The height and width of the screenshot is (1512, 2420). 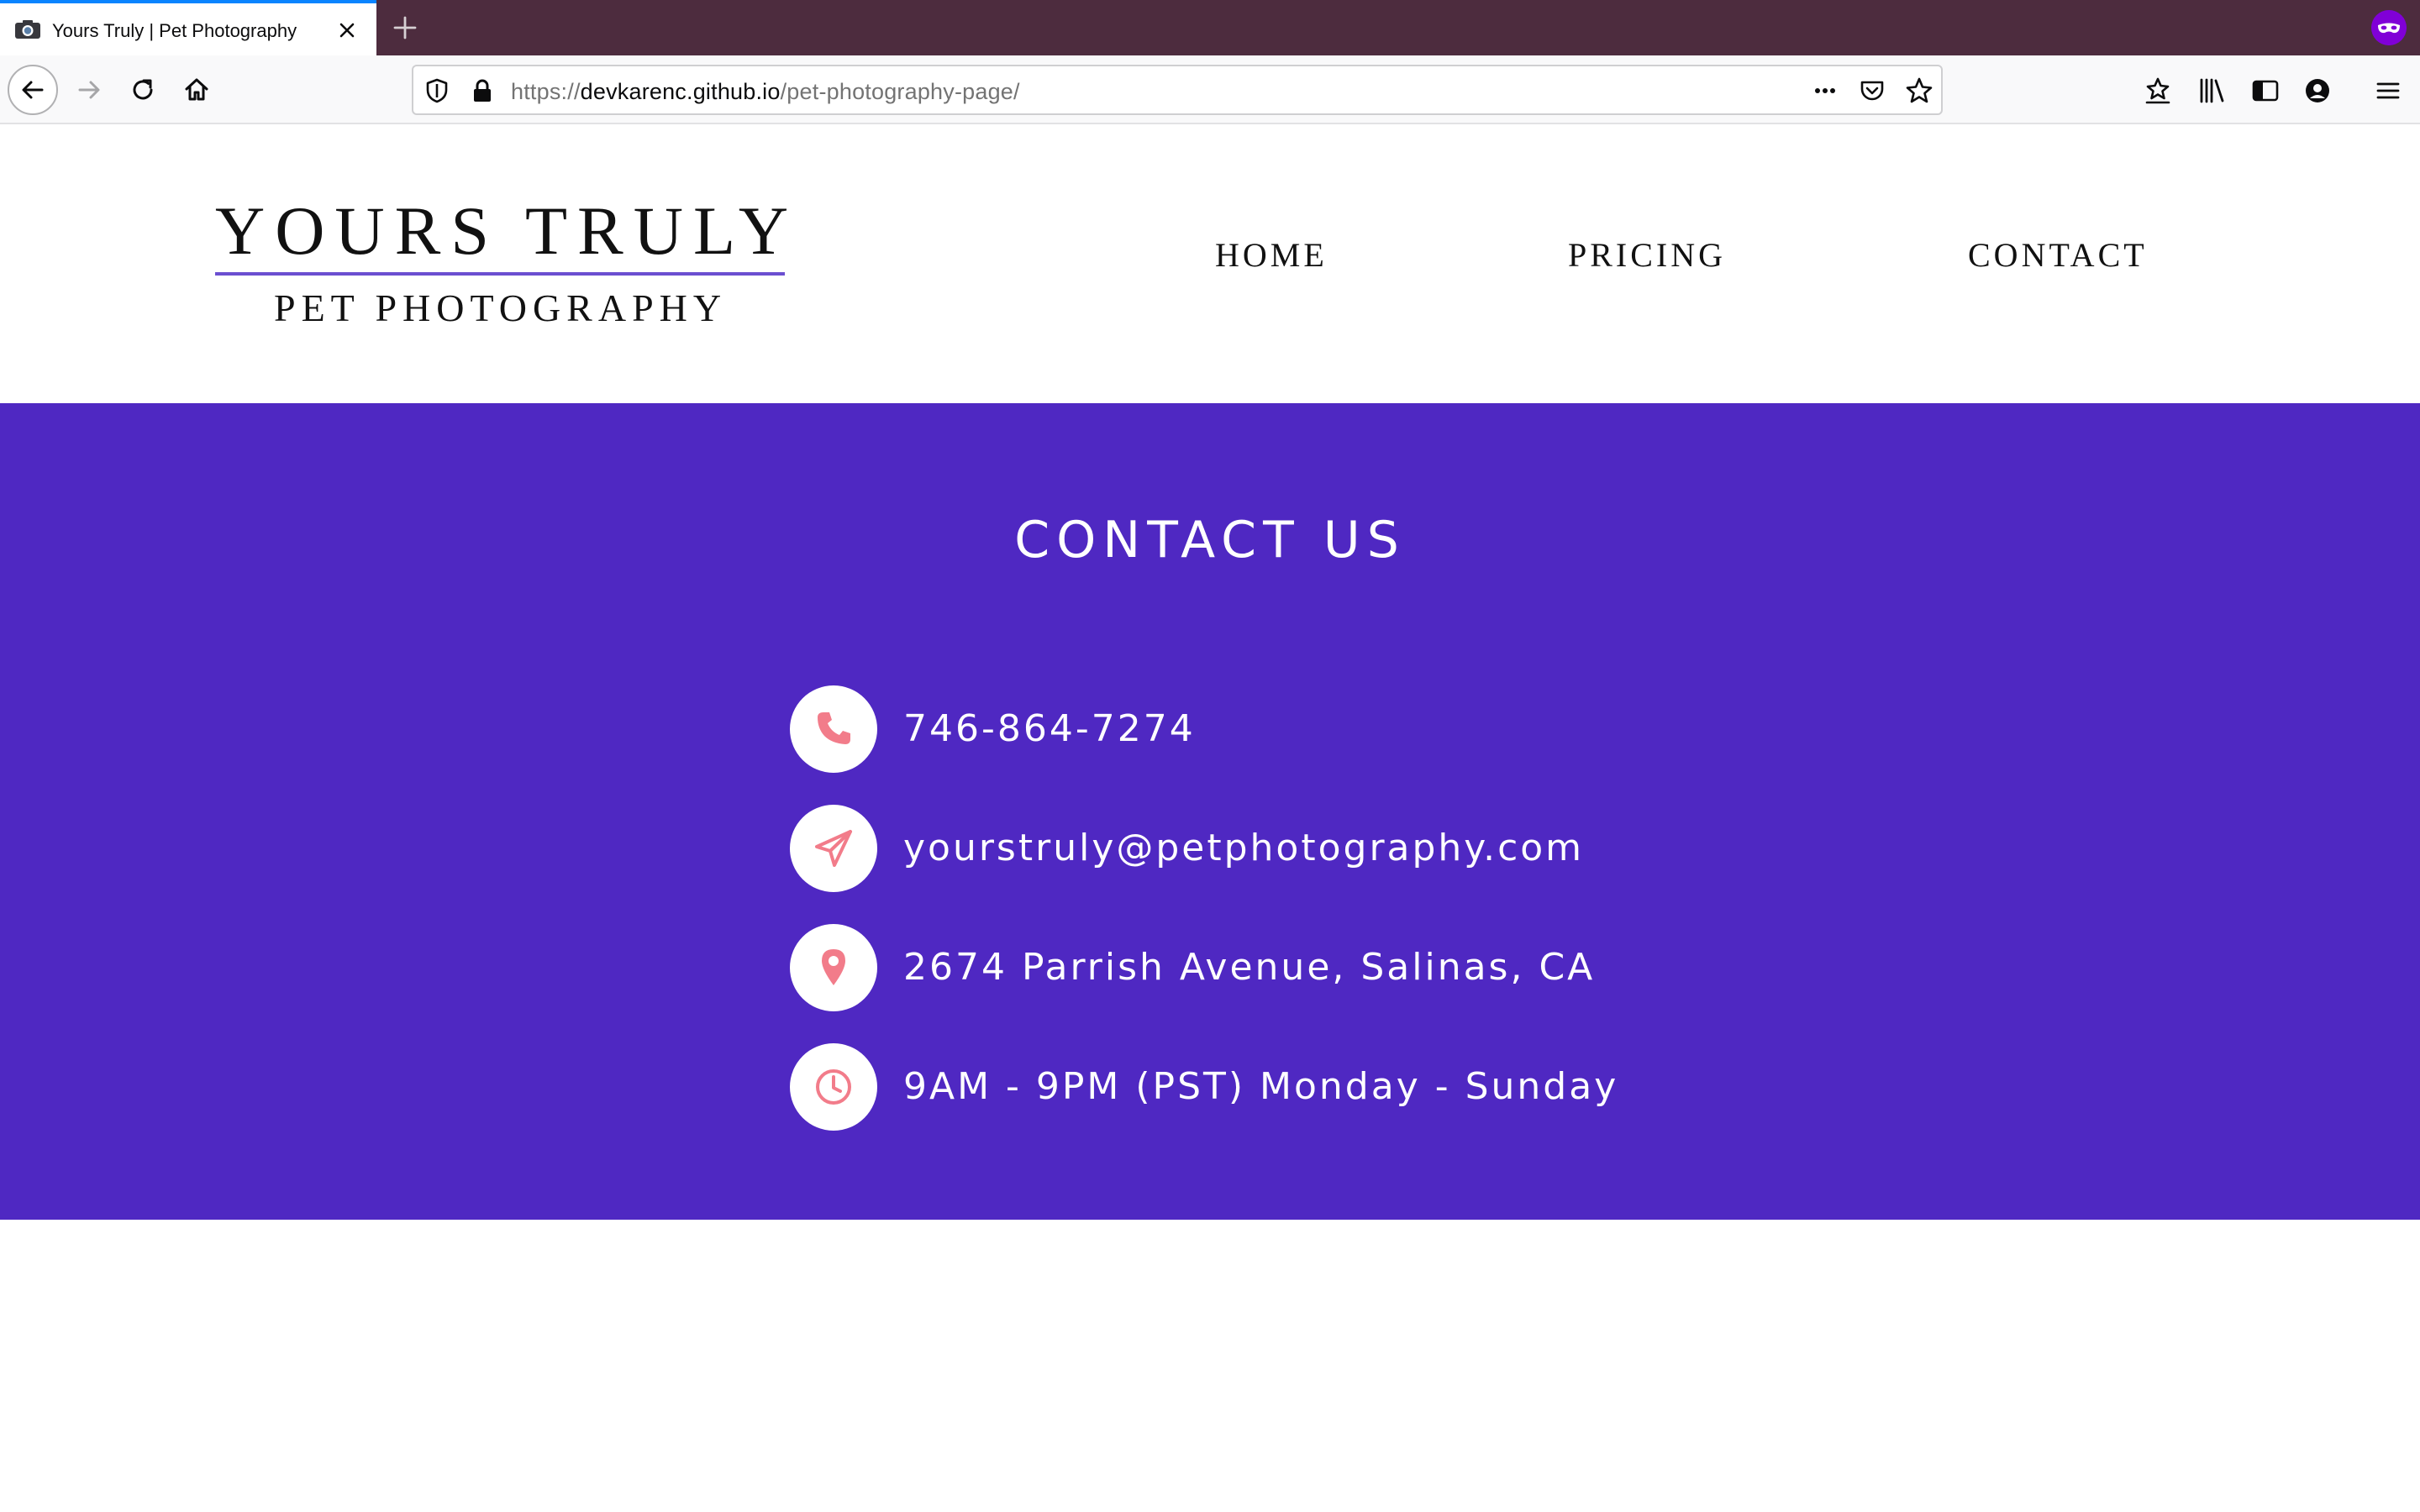 I want to click on hours-icon-circle, so click(x=833, y=1087).